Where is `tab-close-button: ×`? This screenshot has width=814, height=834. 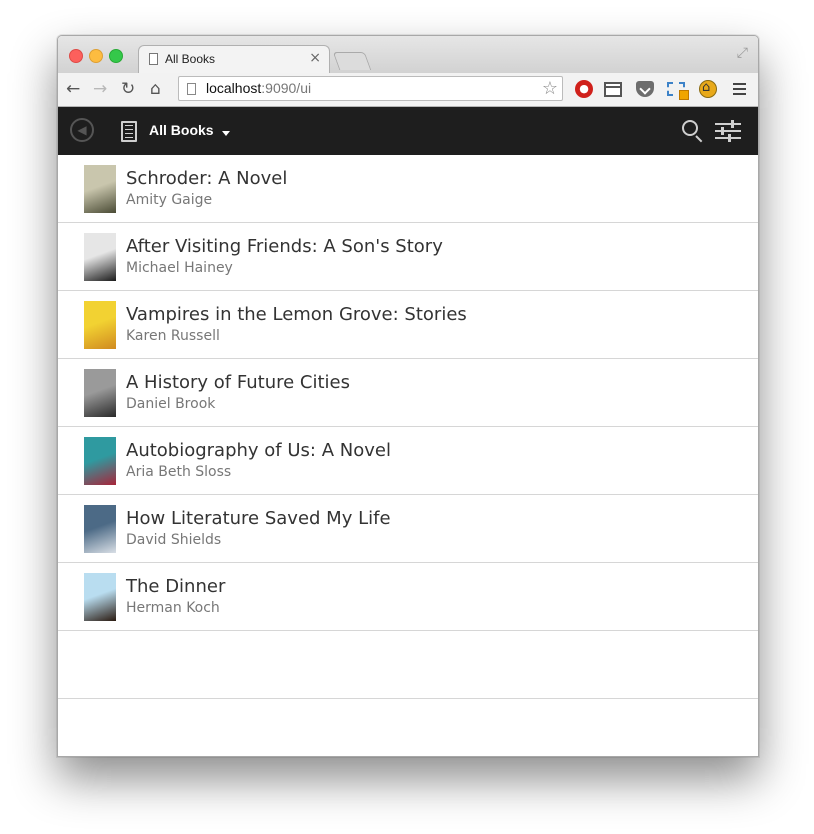
tab-close-button: × is located at coordinates (315, 58).